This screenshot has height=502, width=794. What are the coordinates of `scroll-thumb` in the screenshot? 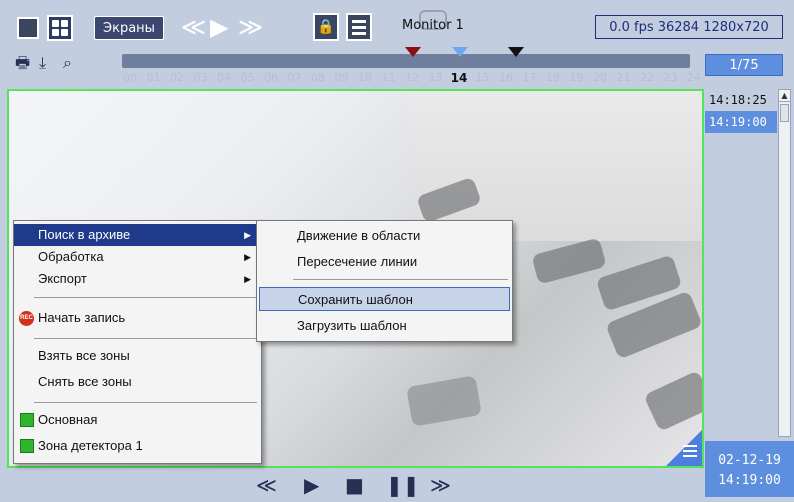 It's located at (784, 113).